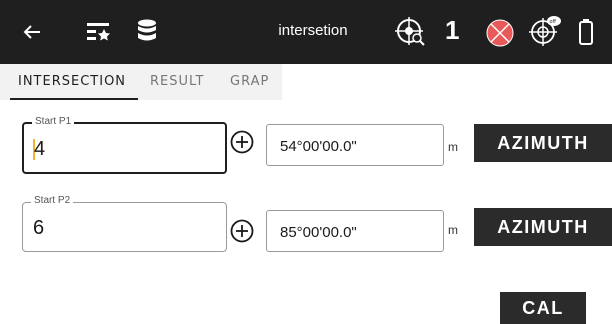 The image size is (612, 324). What do you see at coordinates (39, 228) in the screenshot?
I see `start-p2-value: 6` at bounding box center [39, 228].